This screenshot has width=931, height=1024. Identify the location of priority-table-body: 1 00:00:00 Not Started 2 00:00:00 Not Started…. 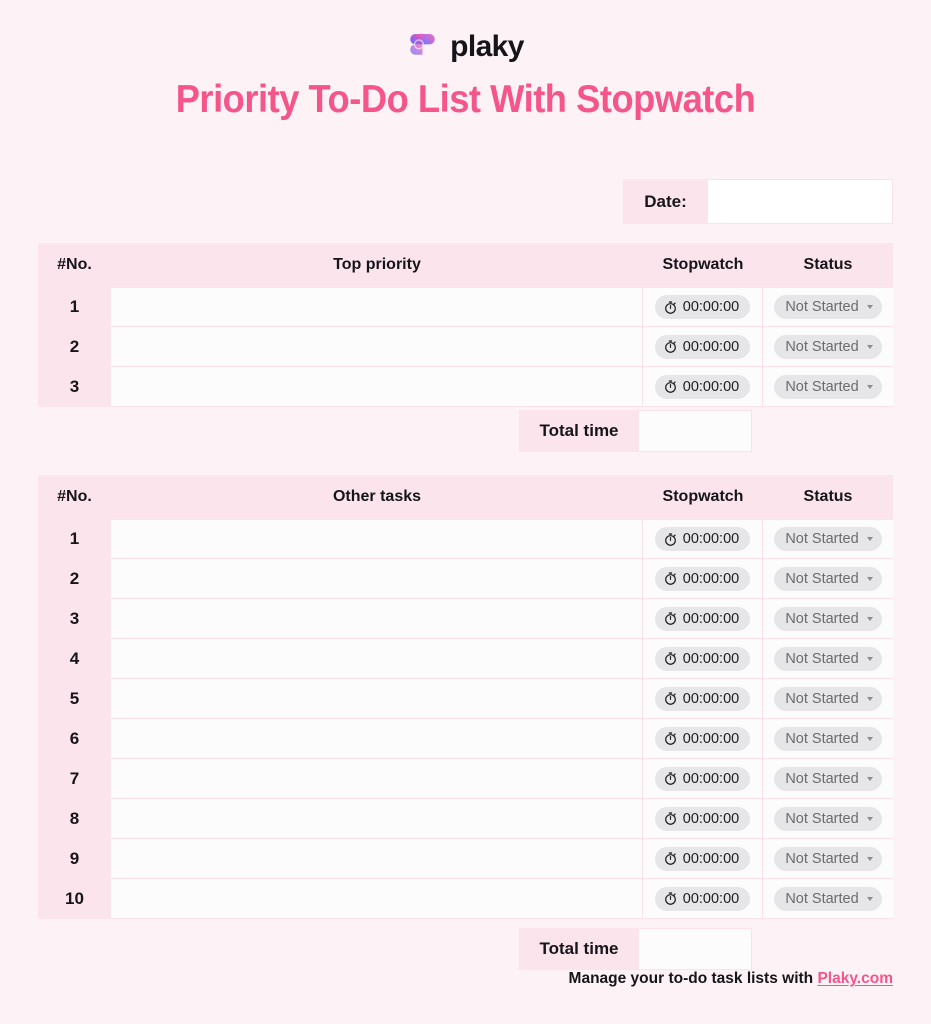
(465, 347).